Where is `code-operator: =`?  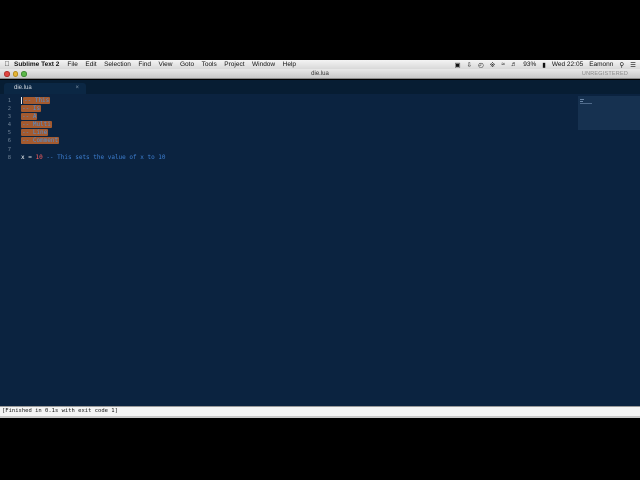
code-operator: = is located at coordinates (30, 157).